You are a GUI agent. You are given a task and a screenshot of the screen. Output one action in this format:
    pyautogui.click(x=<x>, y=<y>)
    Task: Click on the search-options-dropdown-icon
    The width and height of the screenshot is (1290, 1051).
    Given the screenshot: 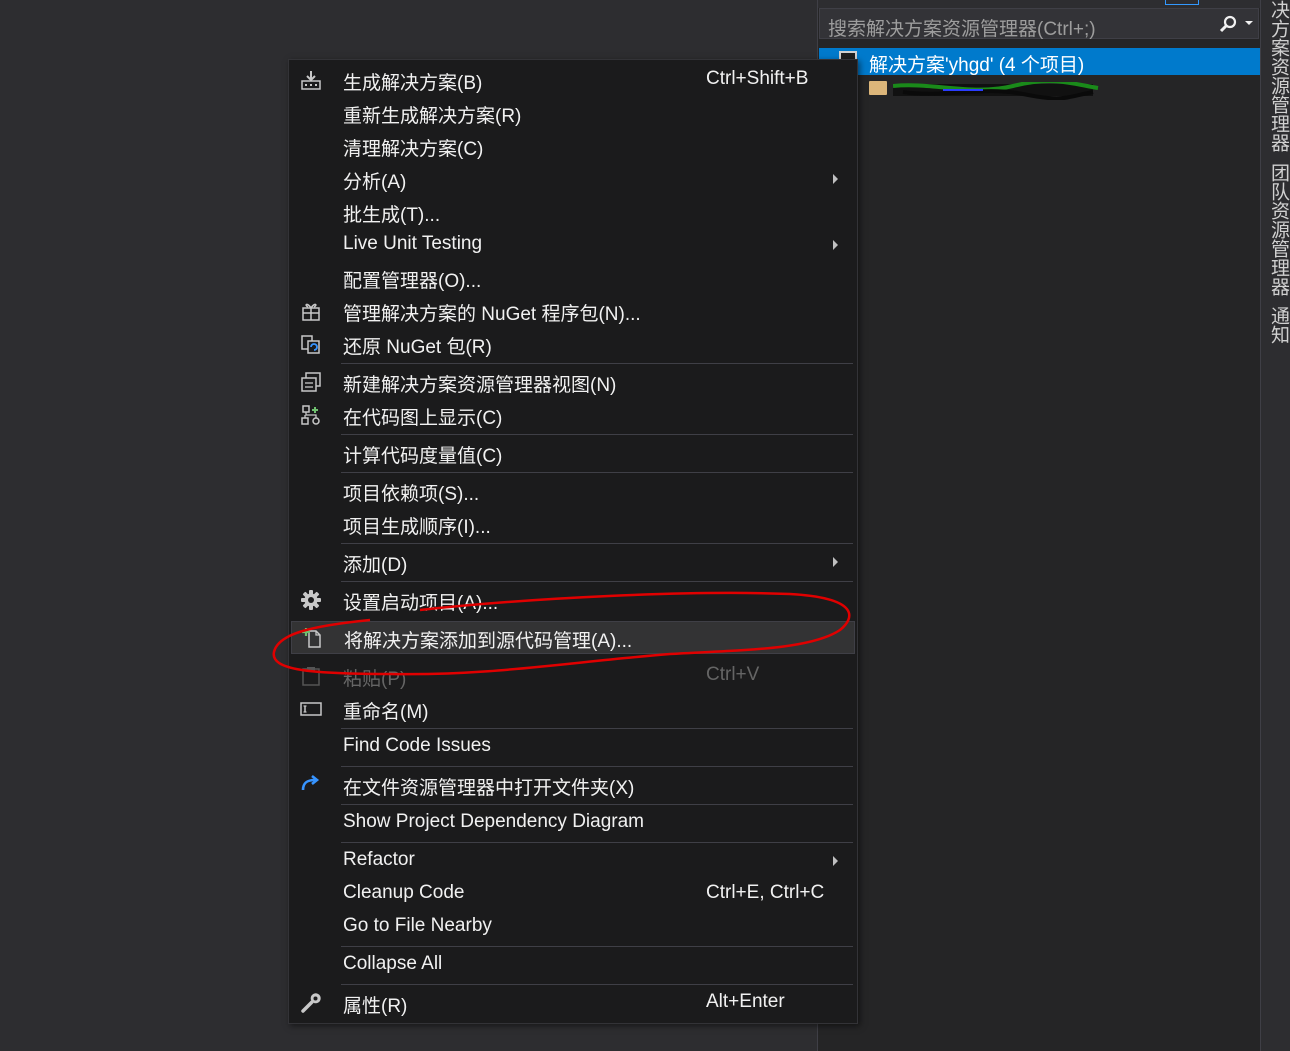 What is the action you would take?
    pyautogui.click(x=1249, y=23)
    